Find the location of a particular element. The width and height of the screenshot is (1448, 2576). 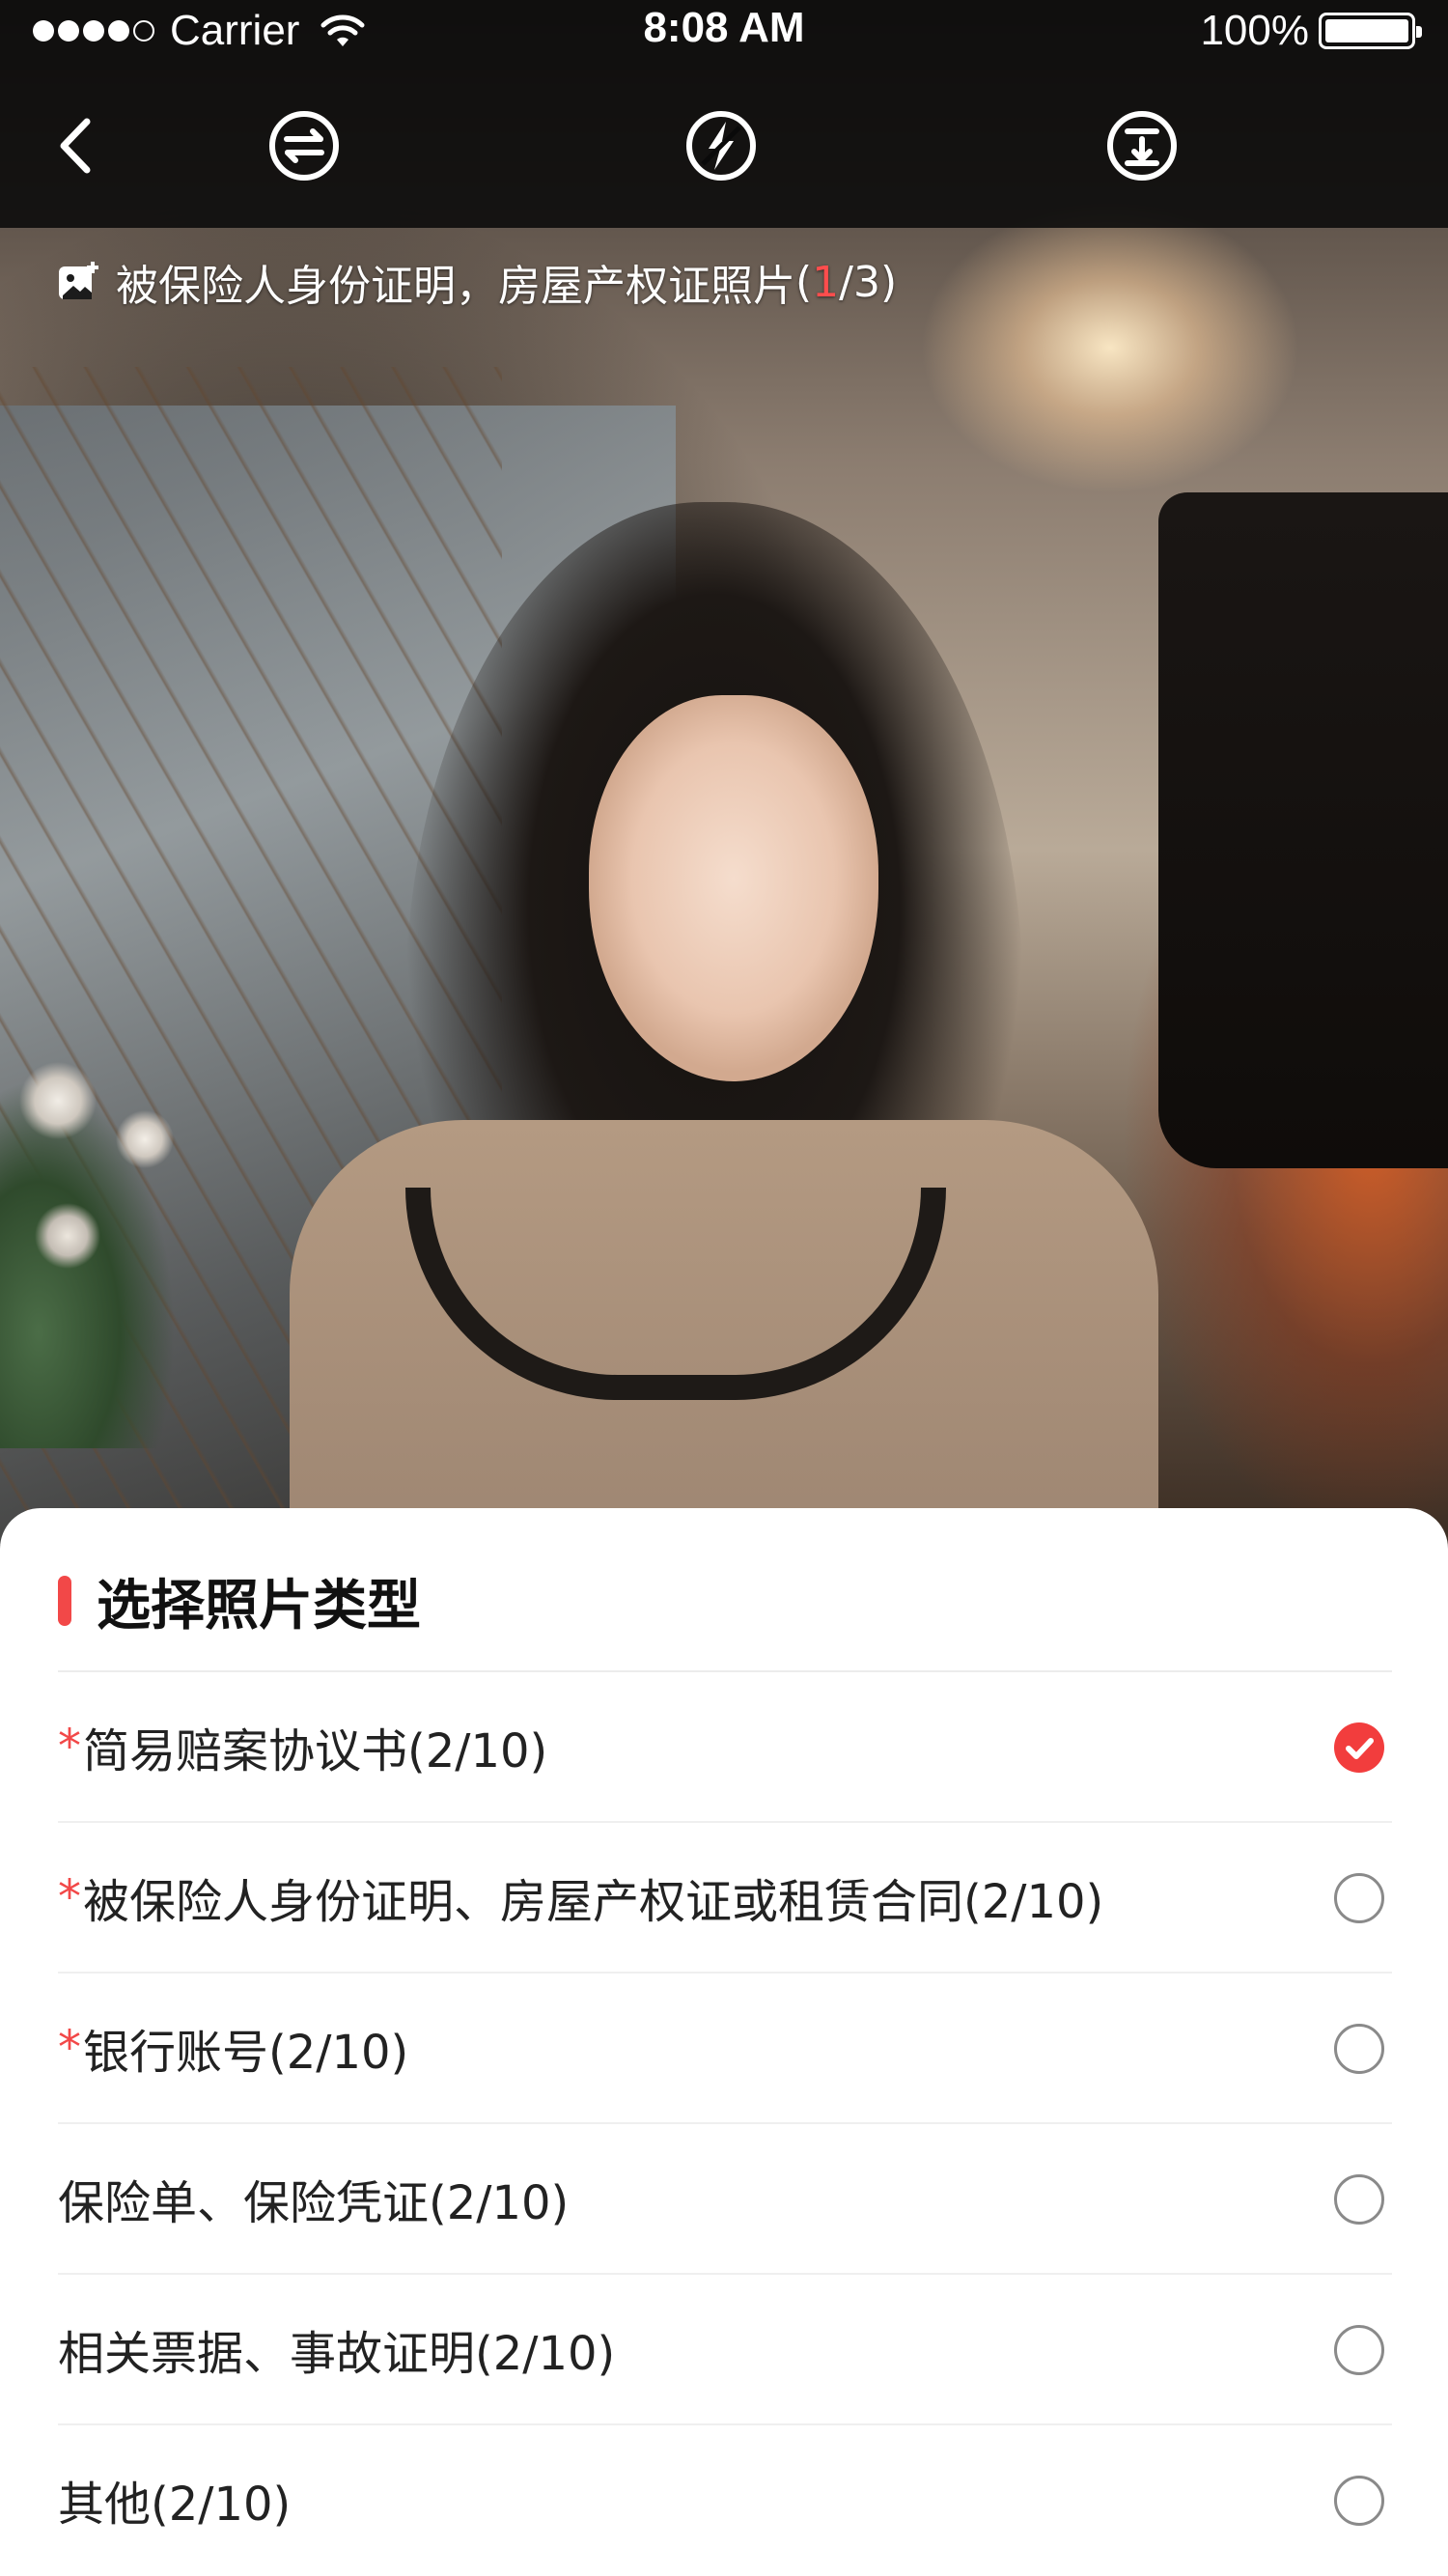

option-label: 保险单、保险凭证(2/10) is located at coordinates (314, 2203).